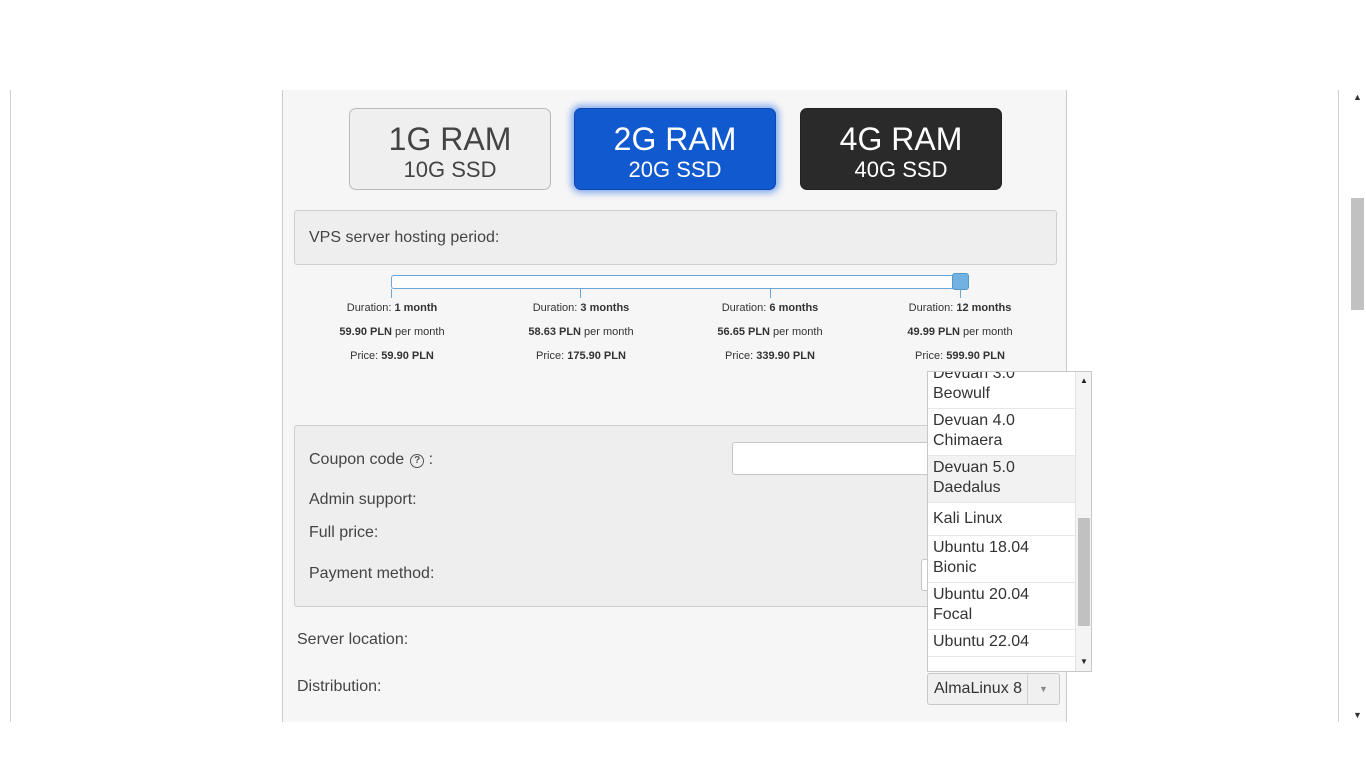 The image size is (1366, 768). What do you see at coordinates (978, 688) in the screenshot?
I see `distribution-selected-value: AlmaLinux 8` at bounding box center [978, 688].